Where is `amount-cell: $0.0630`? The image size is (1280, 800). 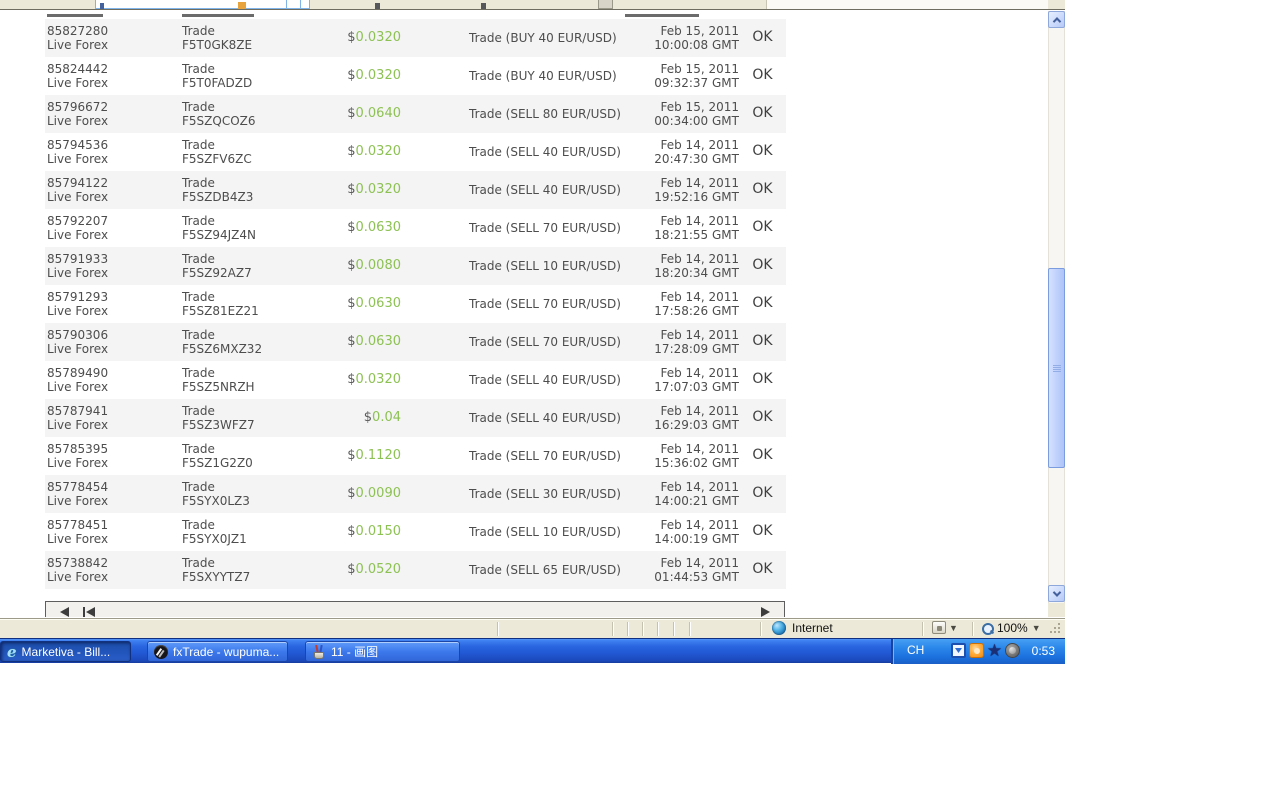
amount-cell: $0.0630 is located at coordinates (374, 303).